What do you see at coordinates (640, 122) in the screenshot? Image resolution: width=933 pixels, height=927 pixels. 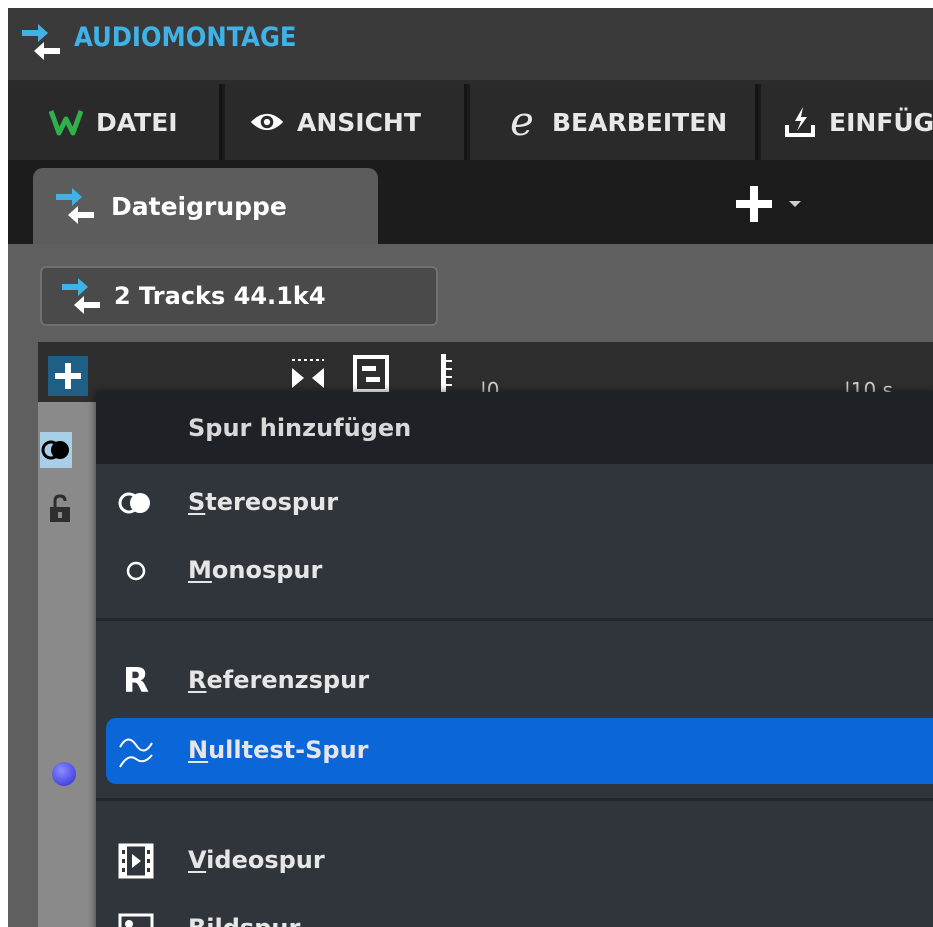 I see `menu-bearbeiten-label: BEARBEITEN` at bounding box center [640, 122].